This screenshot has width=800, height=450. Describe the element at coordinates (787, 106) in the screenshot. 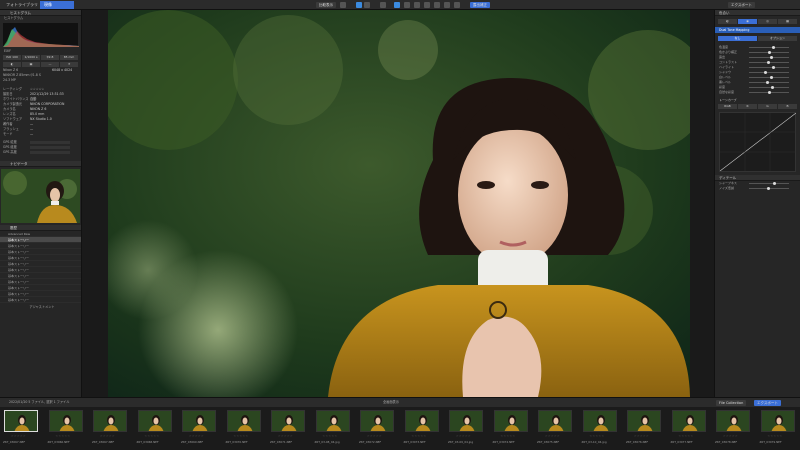

I see `channel-b: B` at that location.